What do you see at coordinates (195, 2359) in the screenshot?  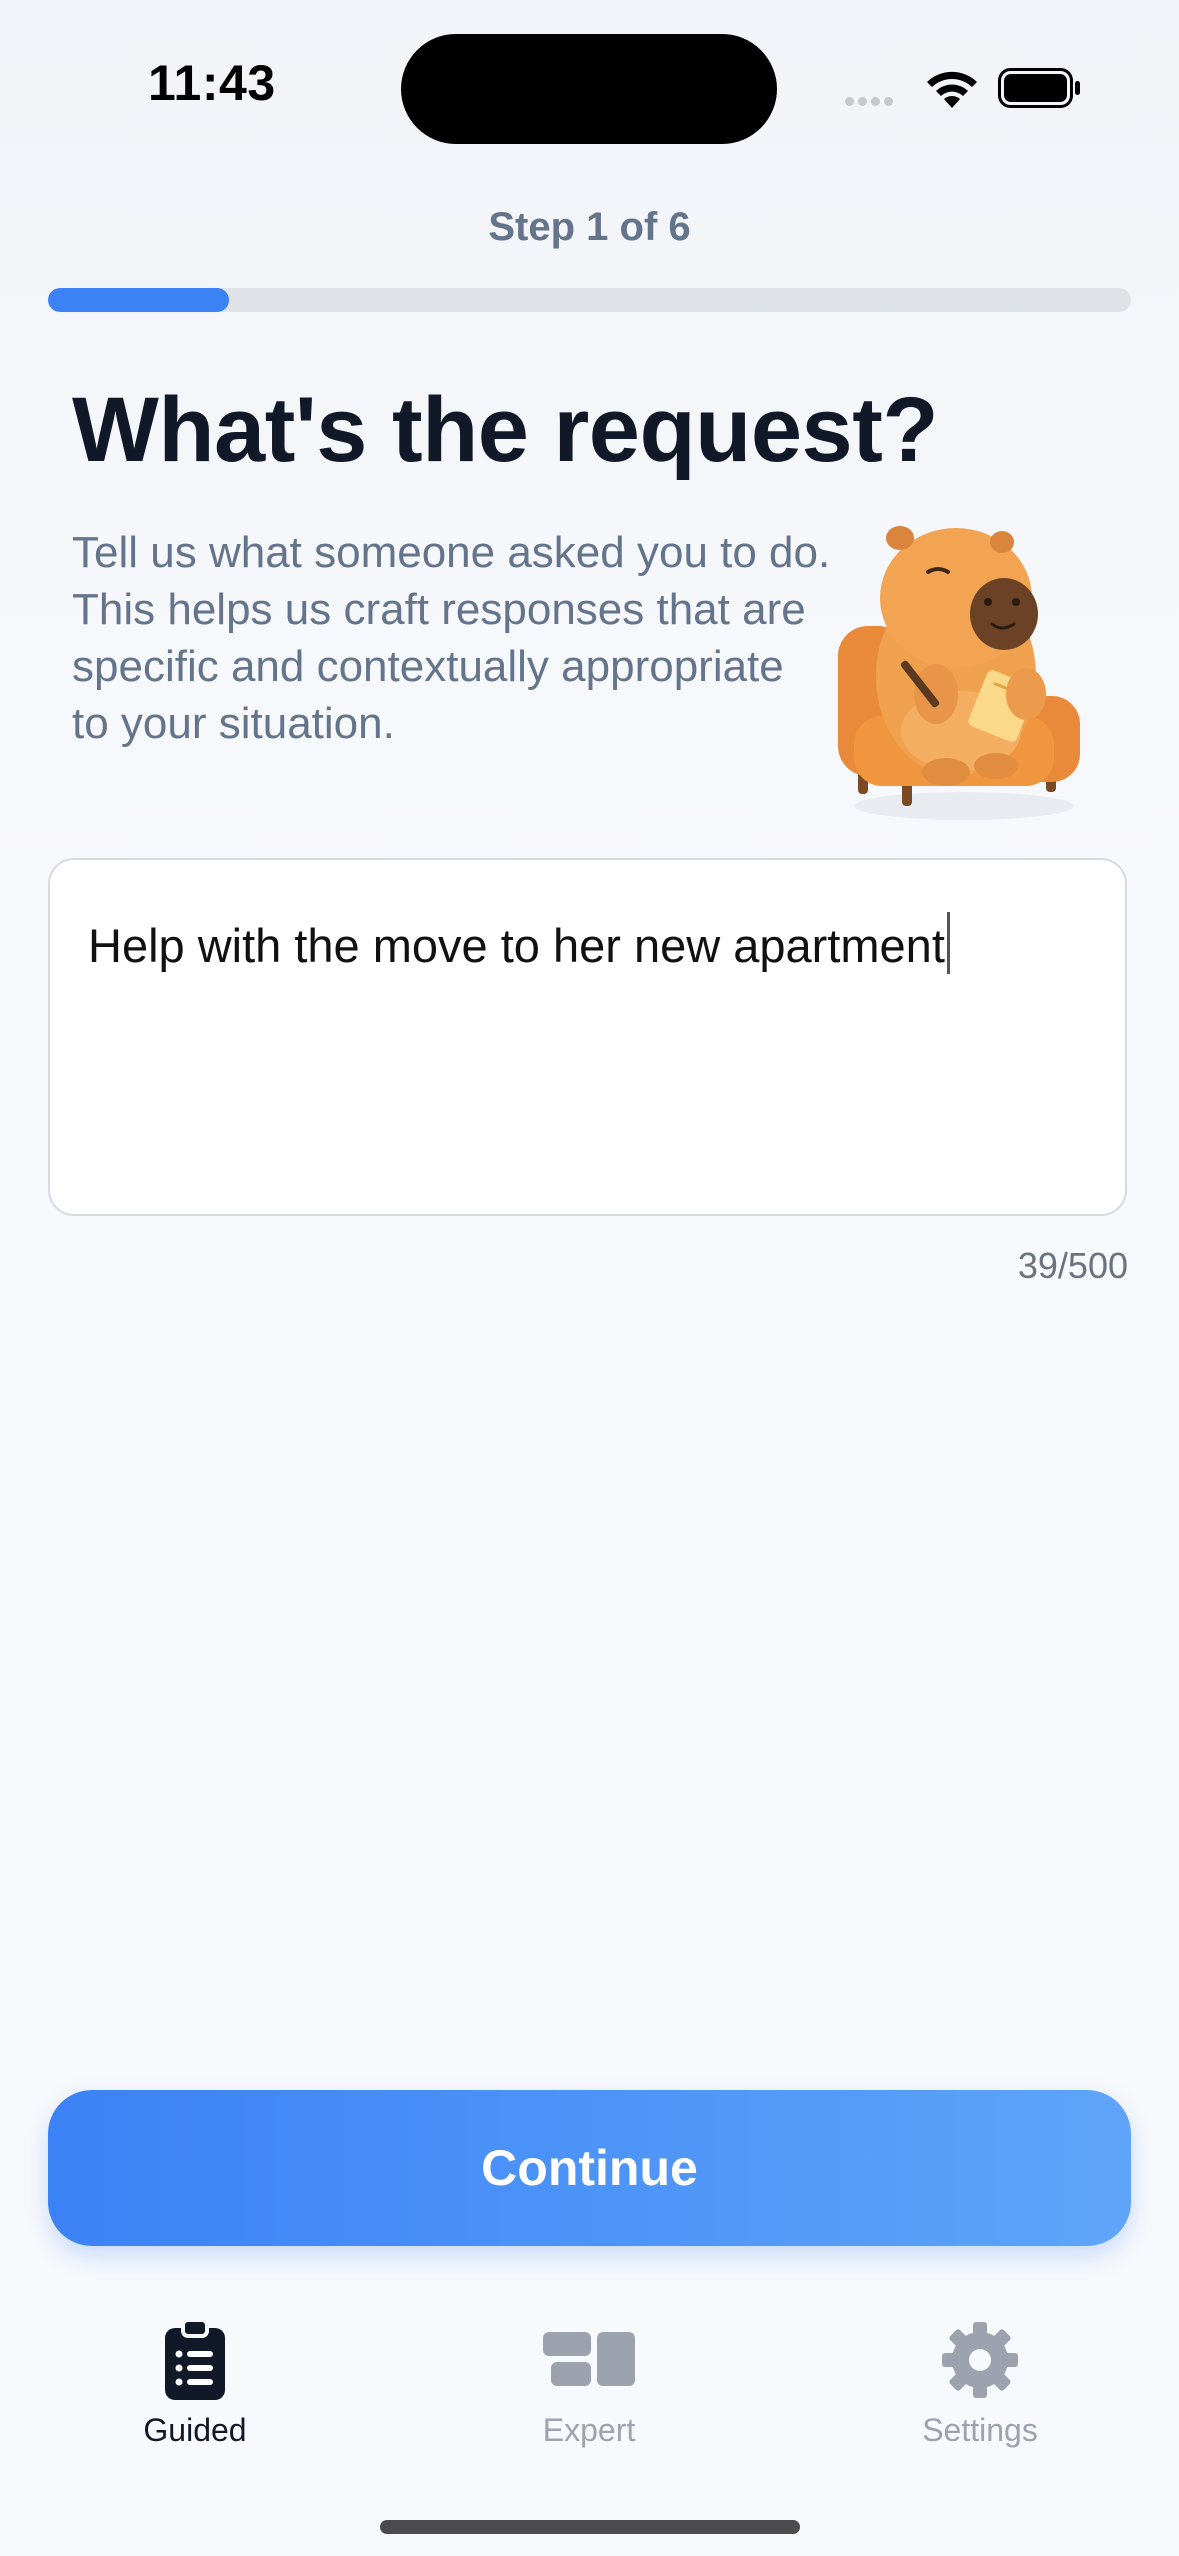 I see `clipboard-list-icon` at bounding box center [195, 2359].